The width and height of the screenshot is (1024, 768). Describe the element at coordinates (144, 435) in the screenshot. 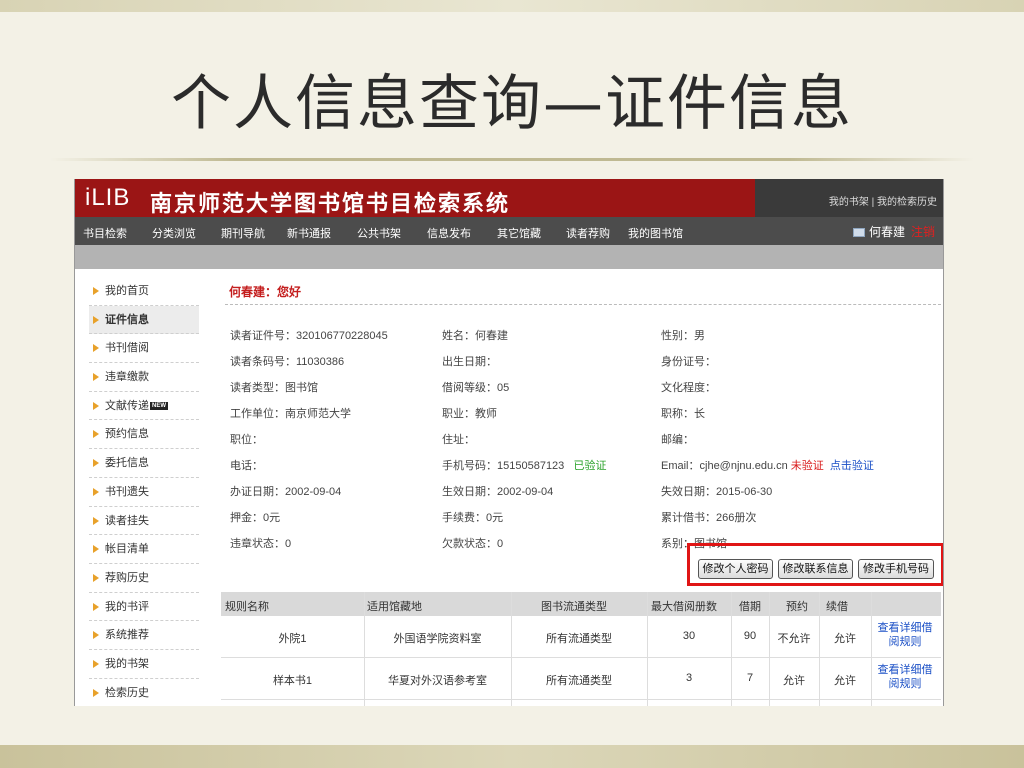

I see `sidebar-item-reservations: 预约信息` at that location.